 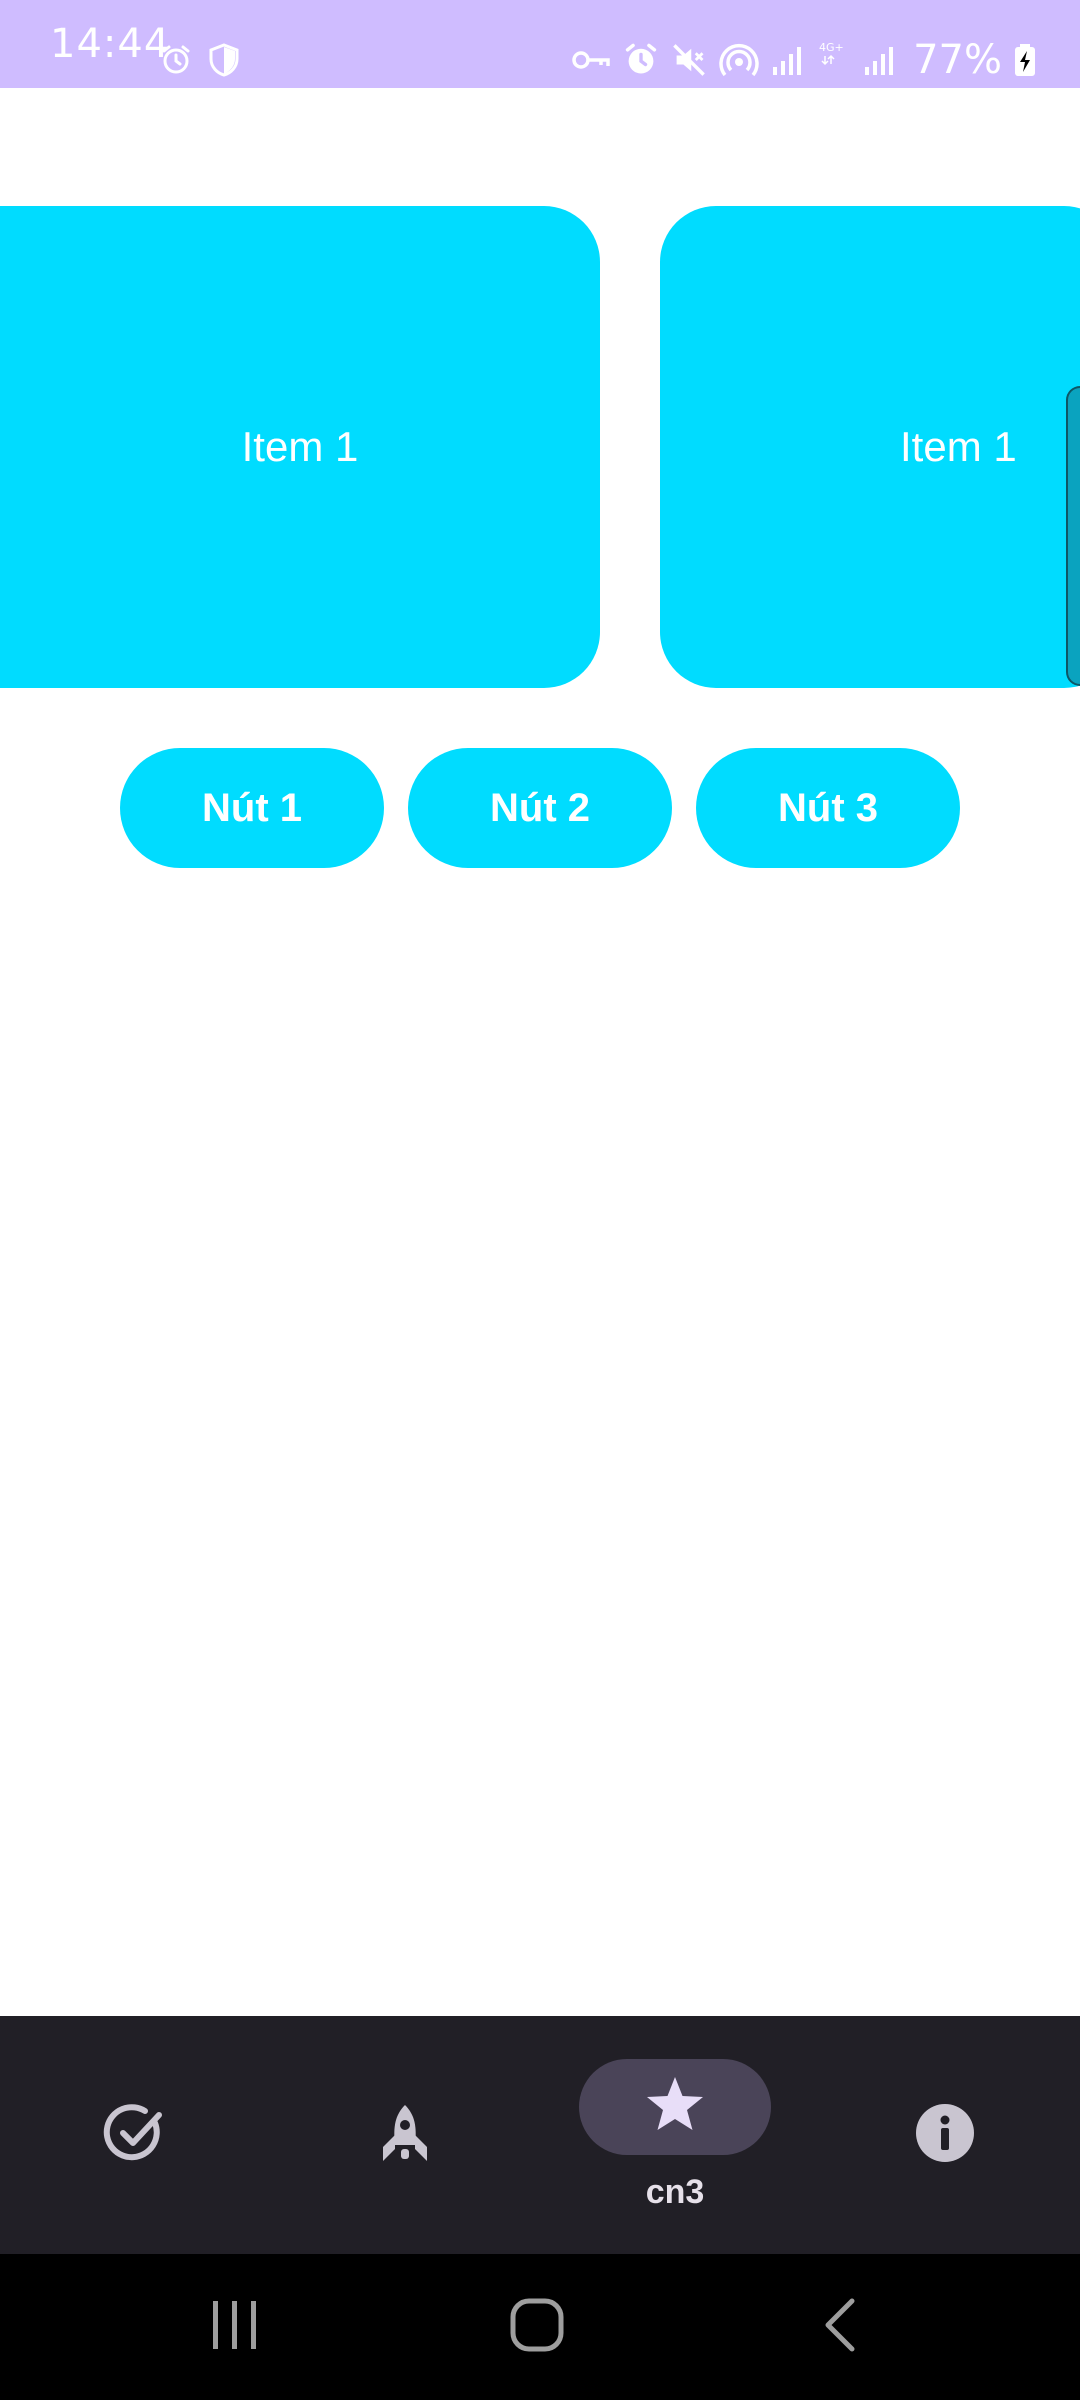 I want to click on back-icon, so click(x=840, y=2327).